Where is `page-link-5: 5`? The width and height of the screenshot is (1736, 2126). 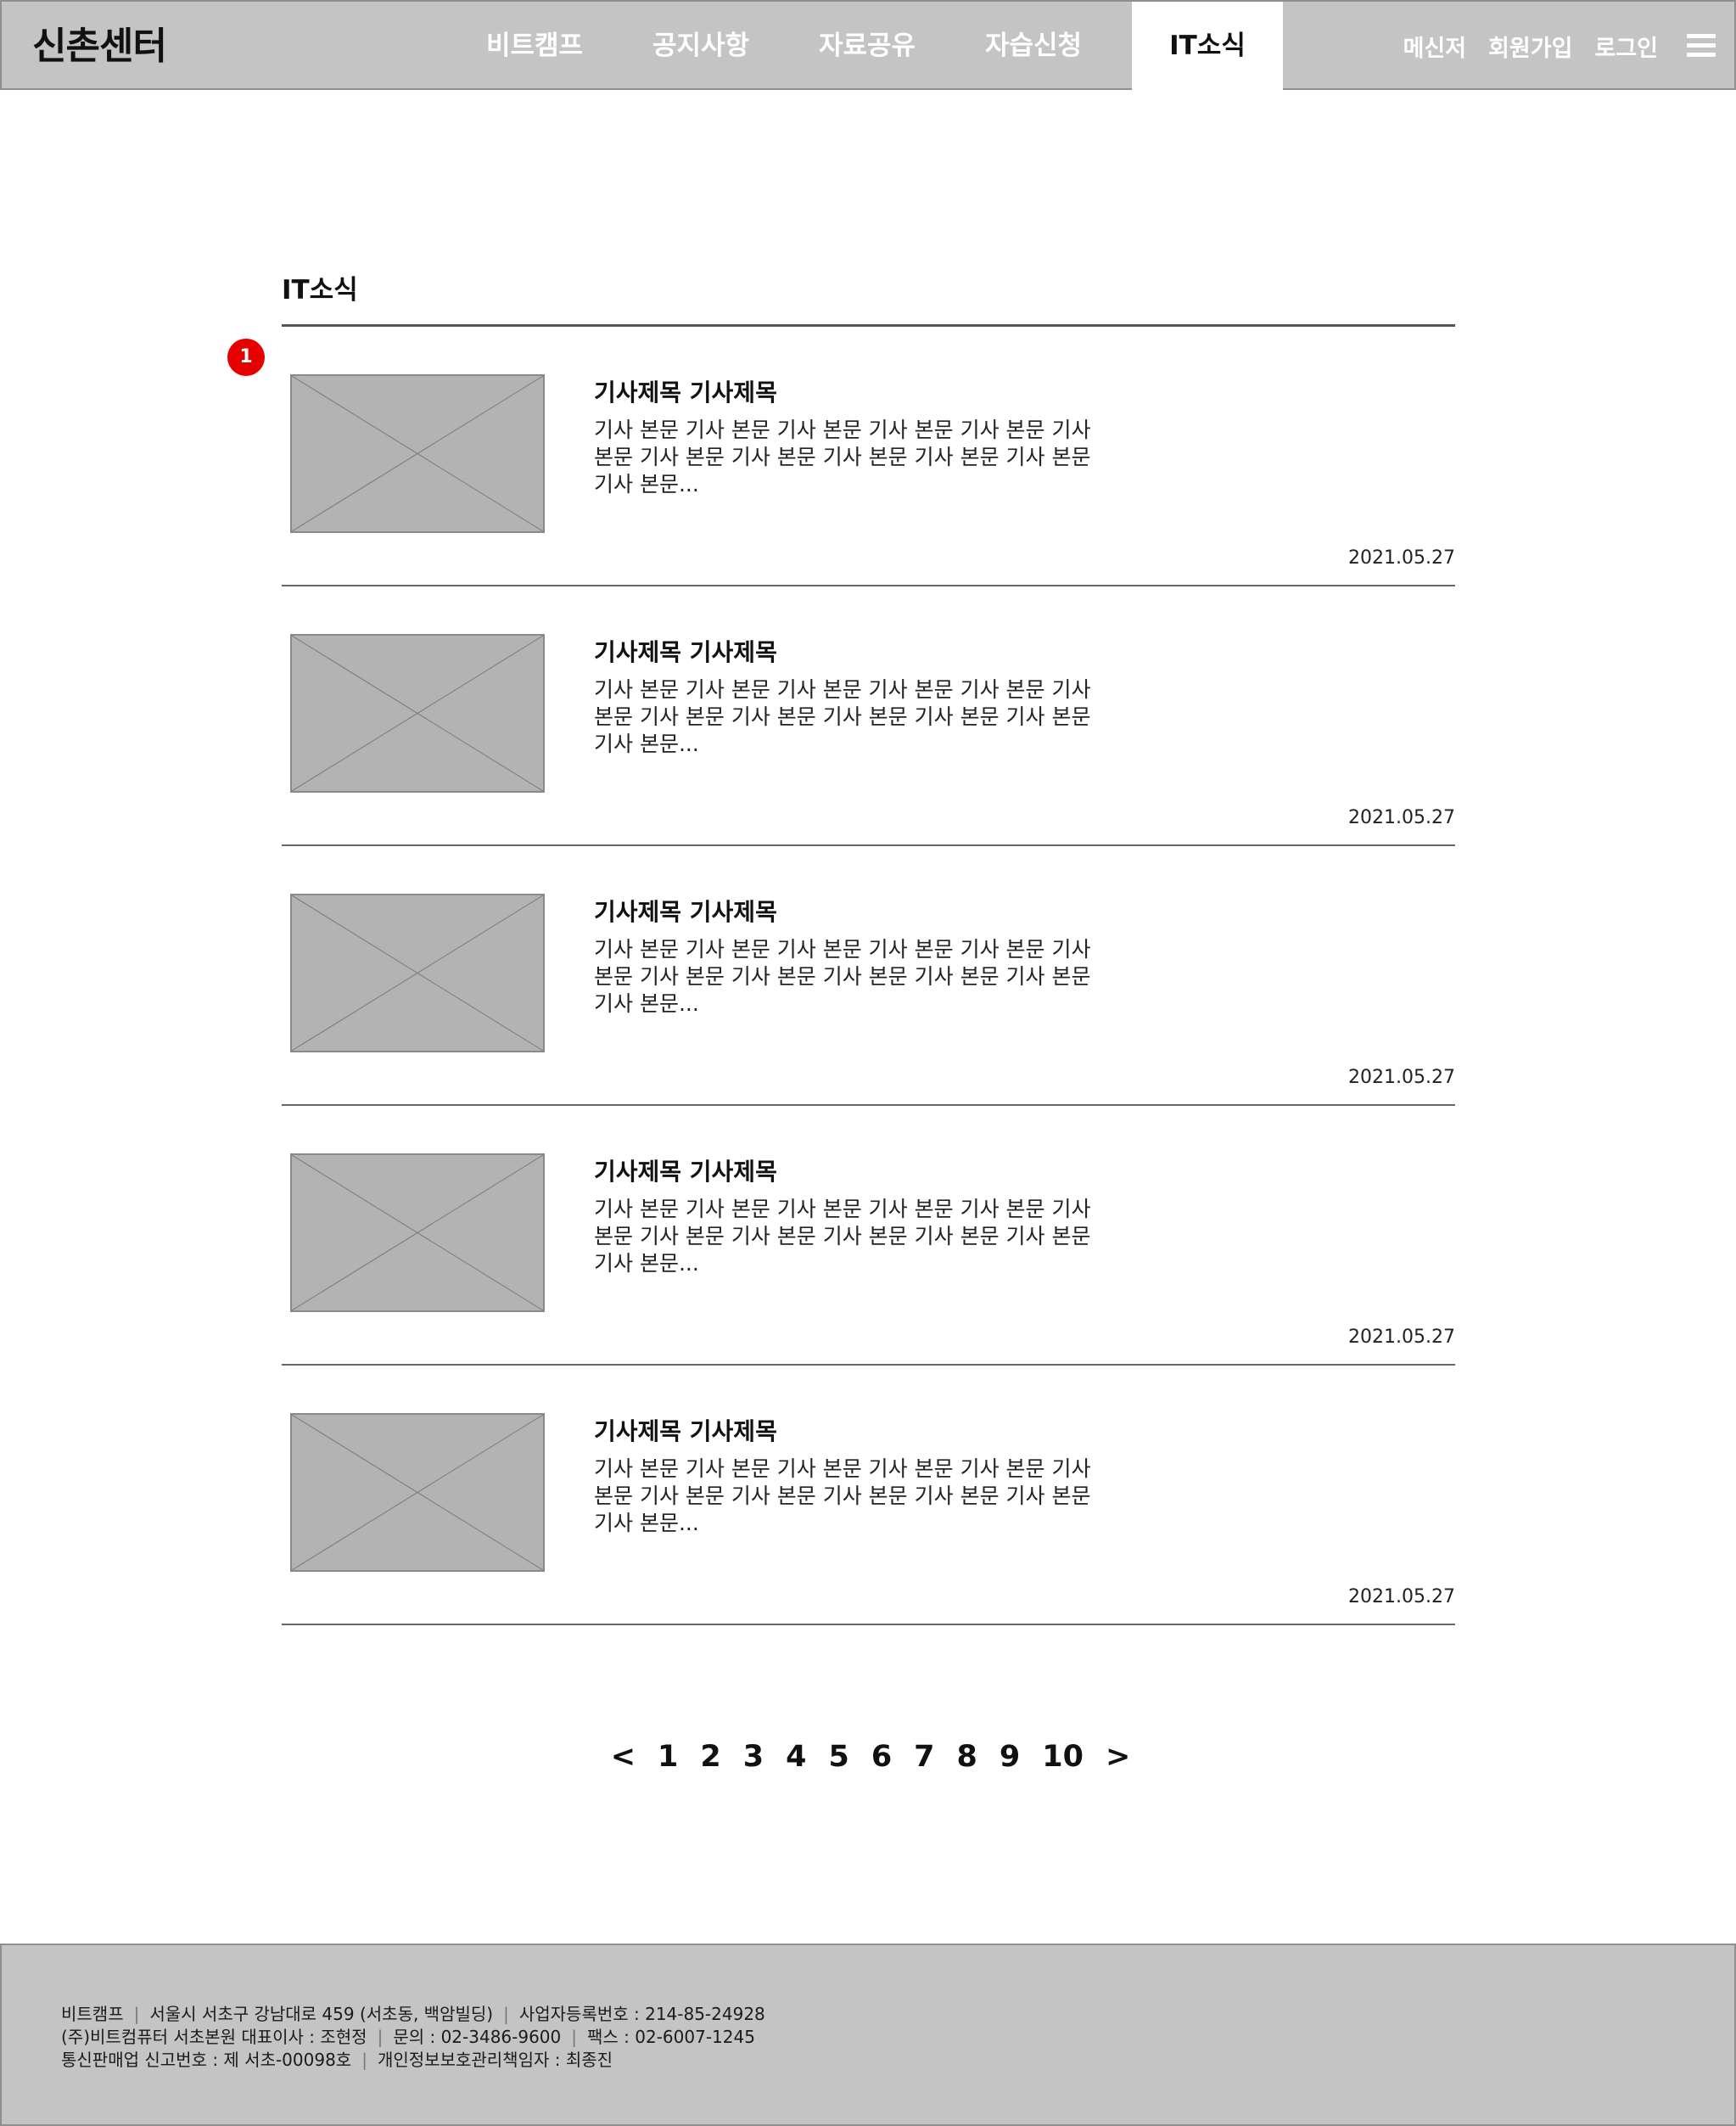
page-link-5: 5 is located at coordinates (838, 1757).